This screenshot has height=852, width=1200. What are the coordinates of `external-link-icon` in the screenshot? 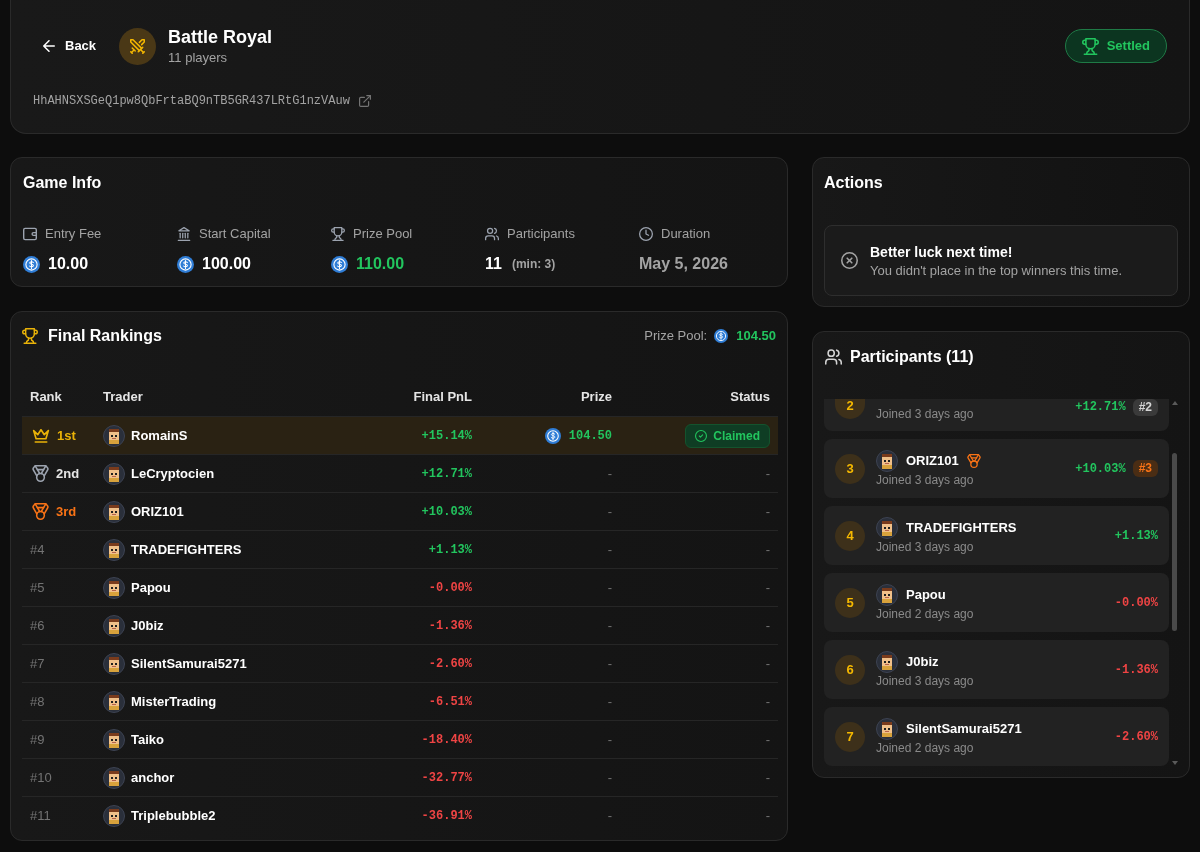 It's located at (364, 101).